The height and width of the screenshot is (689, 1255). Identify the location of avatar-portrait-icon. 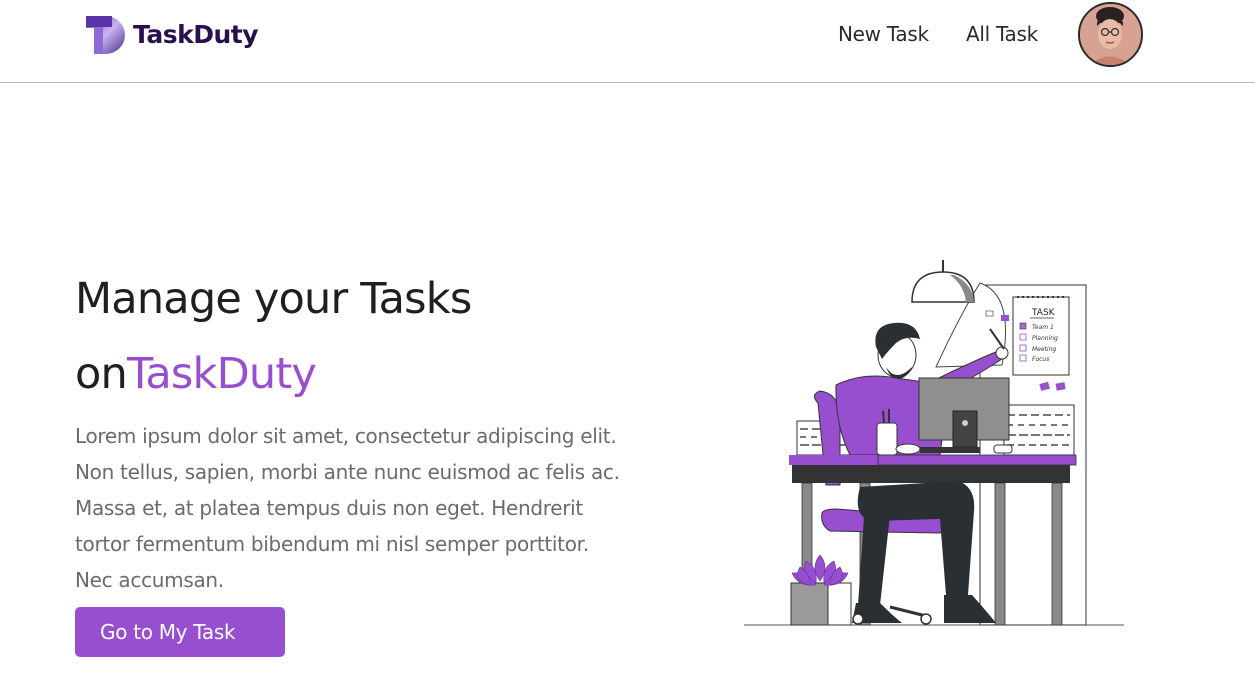
(1110, 34).